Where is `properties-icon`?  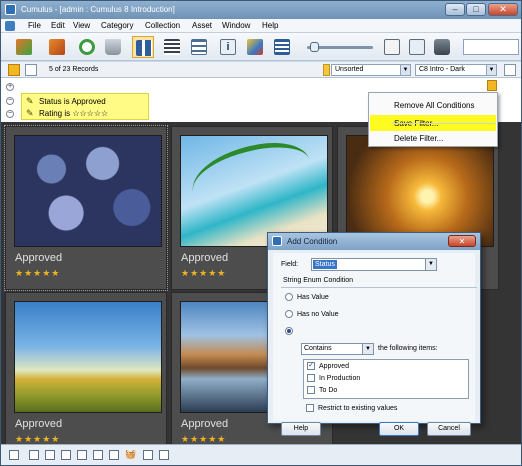
properties-icon is located at coordinates (392, 47).